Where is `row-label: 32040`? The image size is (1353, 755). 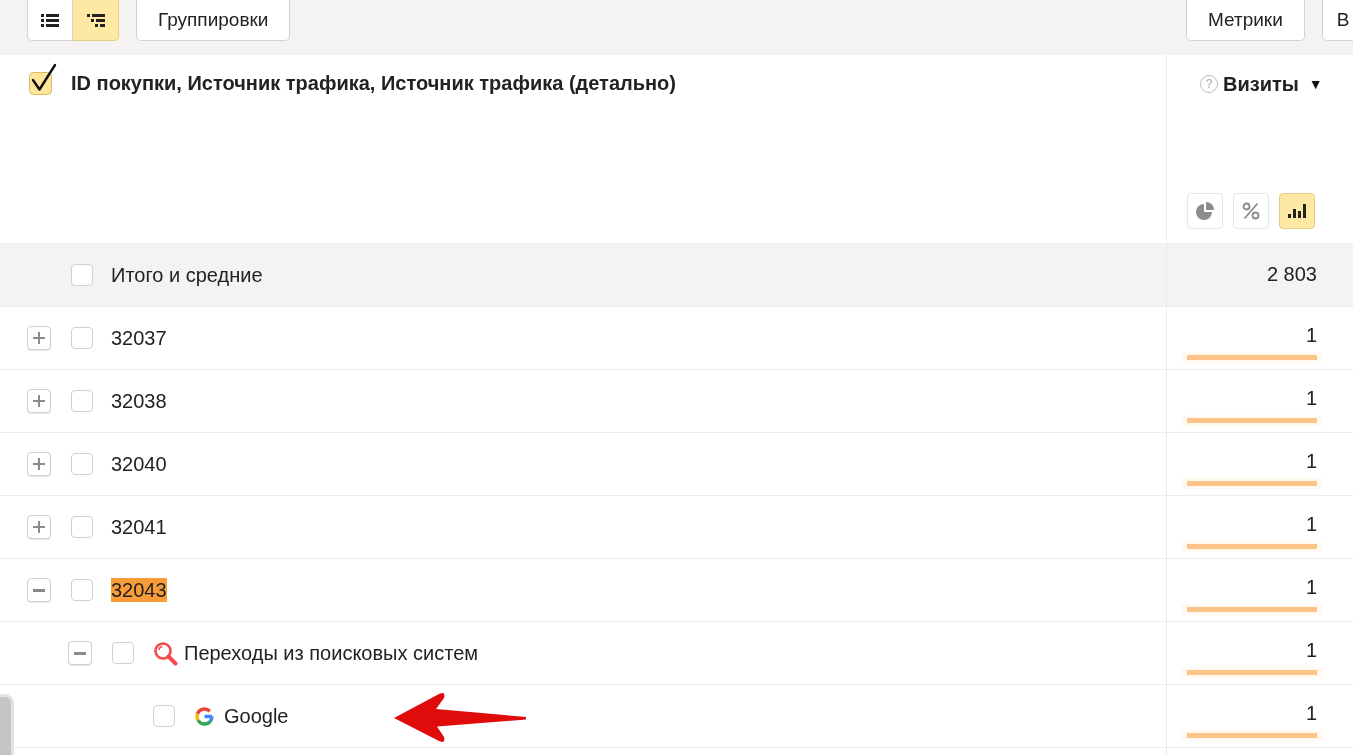
row-label: 32040 is located at coordinates (139, 464).